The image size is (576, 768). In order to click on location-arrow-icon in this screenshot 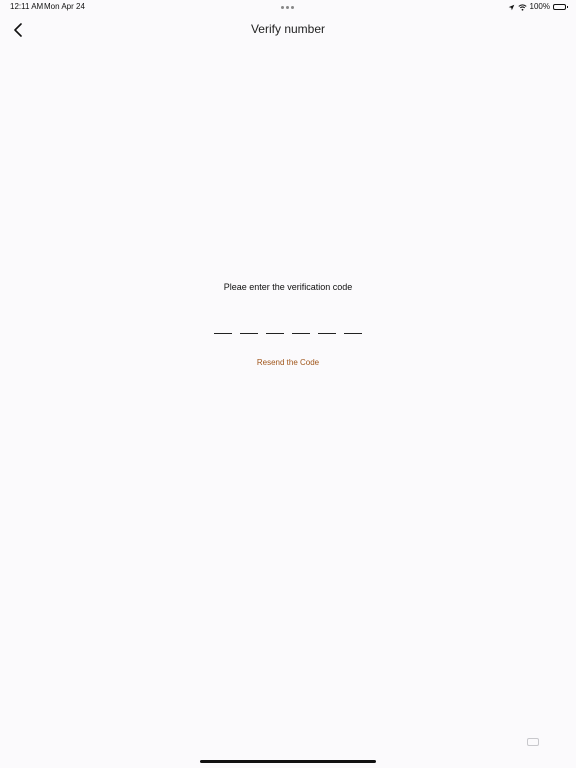, I will do `click(511, 7)`.